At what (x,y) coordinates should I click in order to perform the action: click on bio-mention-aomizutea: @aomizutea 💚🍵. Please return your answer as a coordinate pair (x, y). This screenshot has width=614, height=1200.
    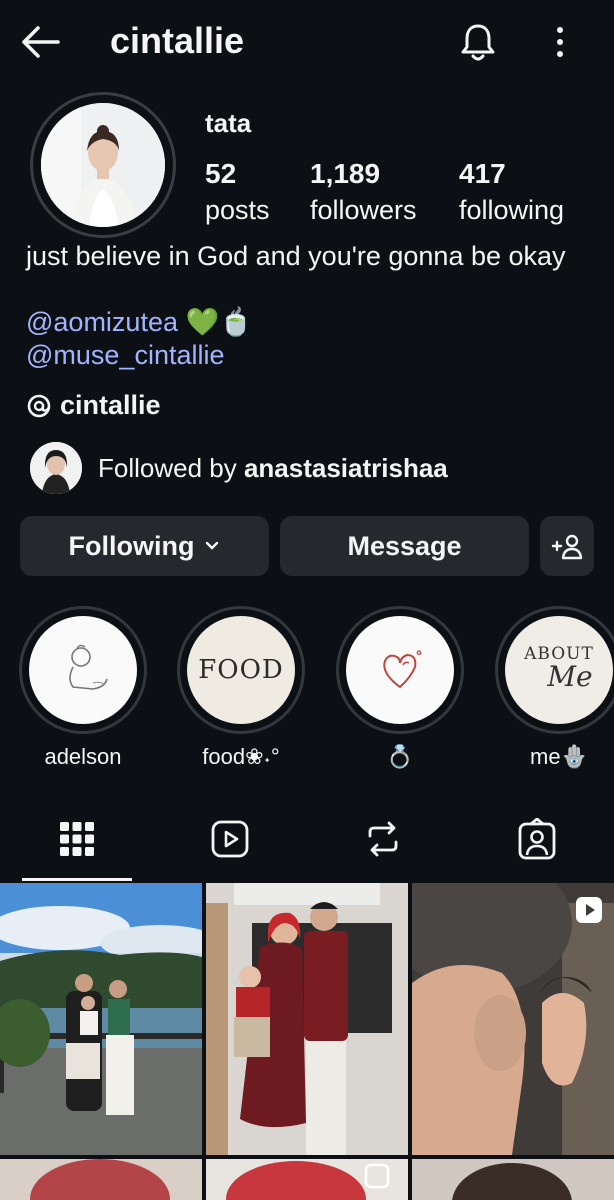
    Looking at the image, I should click on (139, 322).